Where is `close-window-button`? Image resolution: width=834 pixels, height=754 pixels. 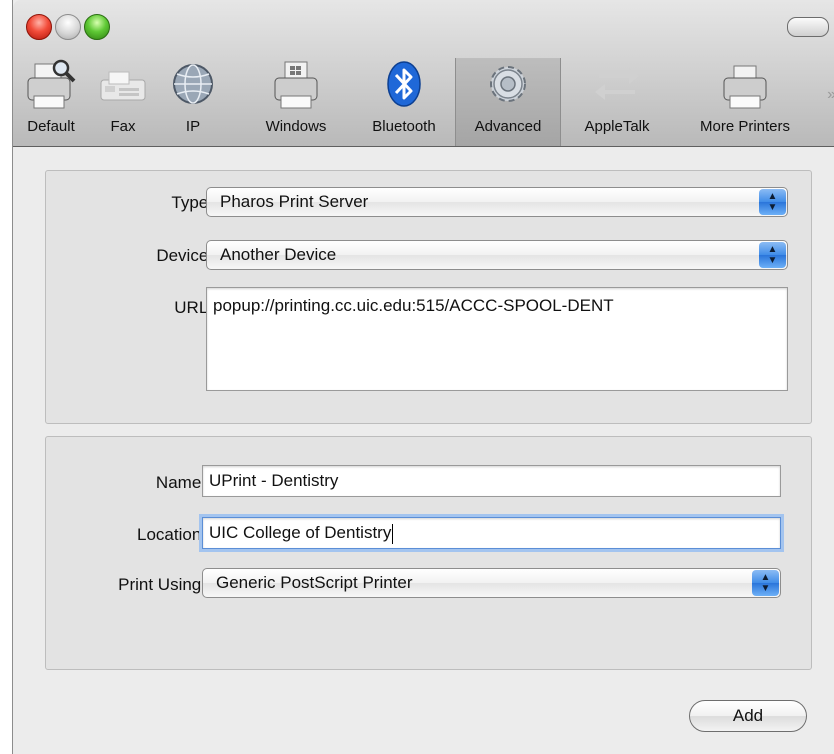 close-window-button is located at coordinates (39, 27).